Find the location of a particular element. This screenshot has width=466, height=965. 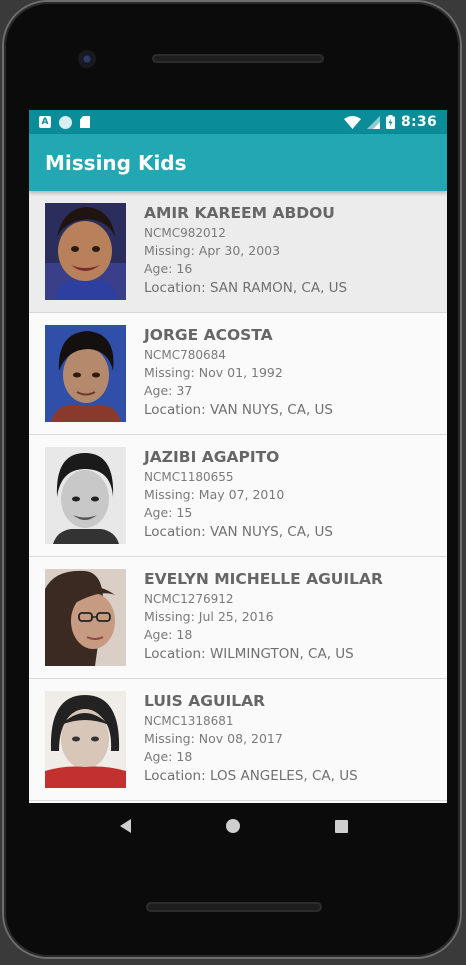

signal-icon is located at coordinates (373, 122).